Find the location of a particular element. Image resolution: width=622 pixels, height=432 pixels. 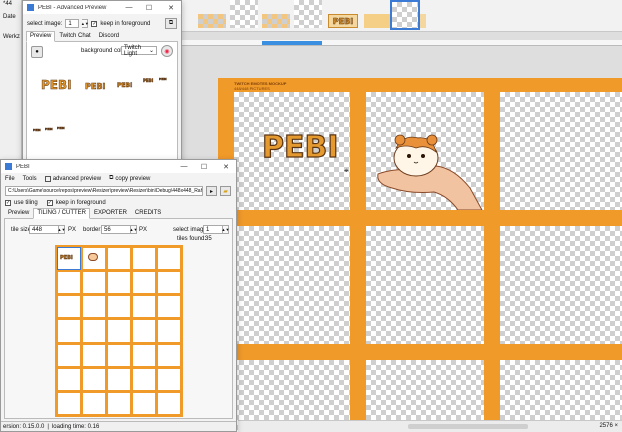

main-titlebar: PEBI — ☐ ✕ is located at coordinates (118, 166).